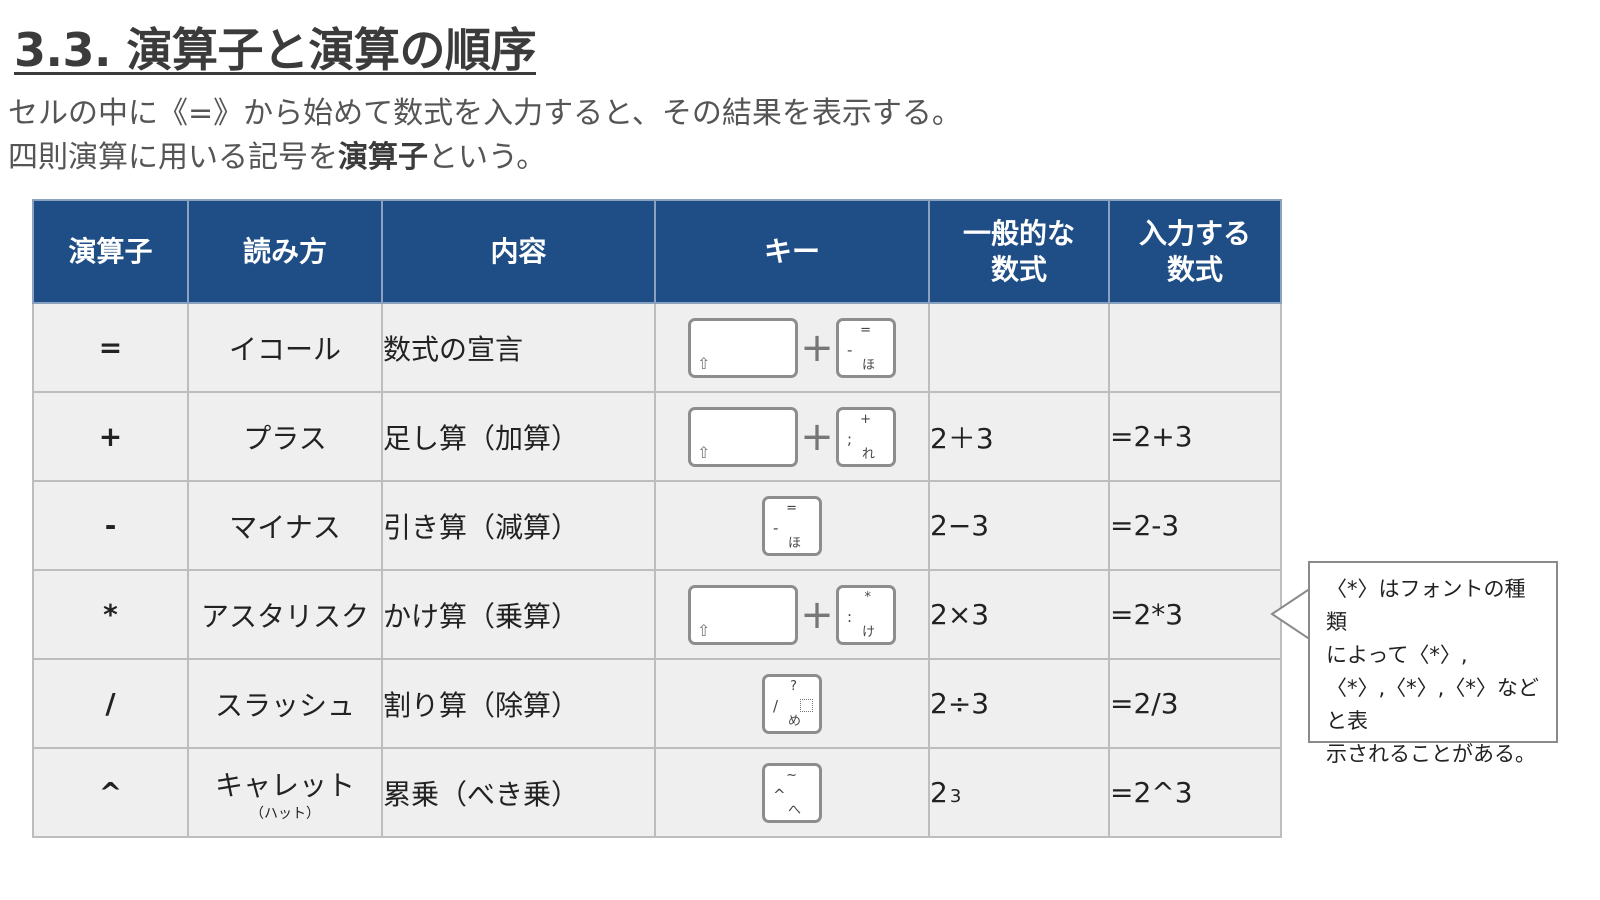 The height and width of the screenshot is (900, 1600). I want to click on operator-symbol: +, so click(110, 436).